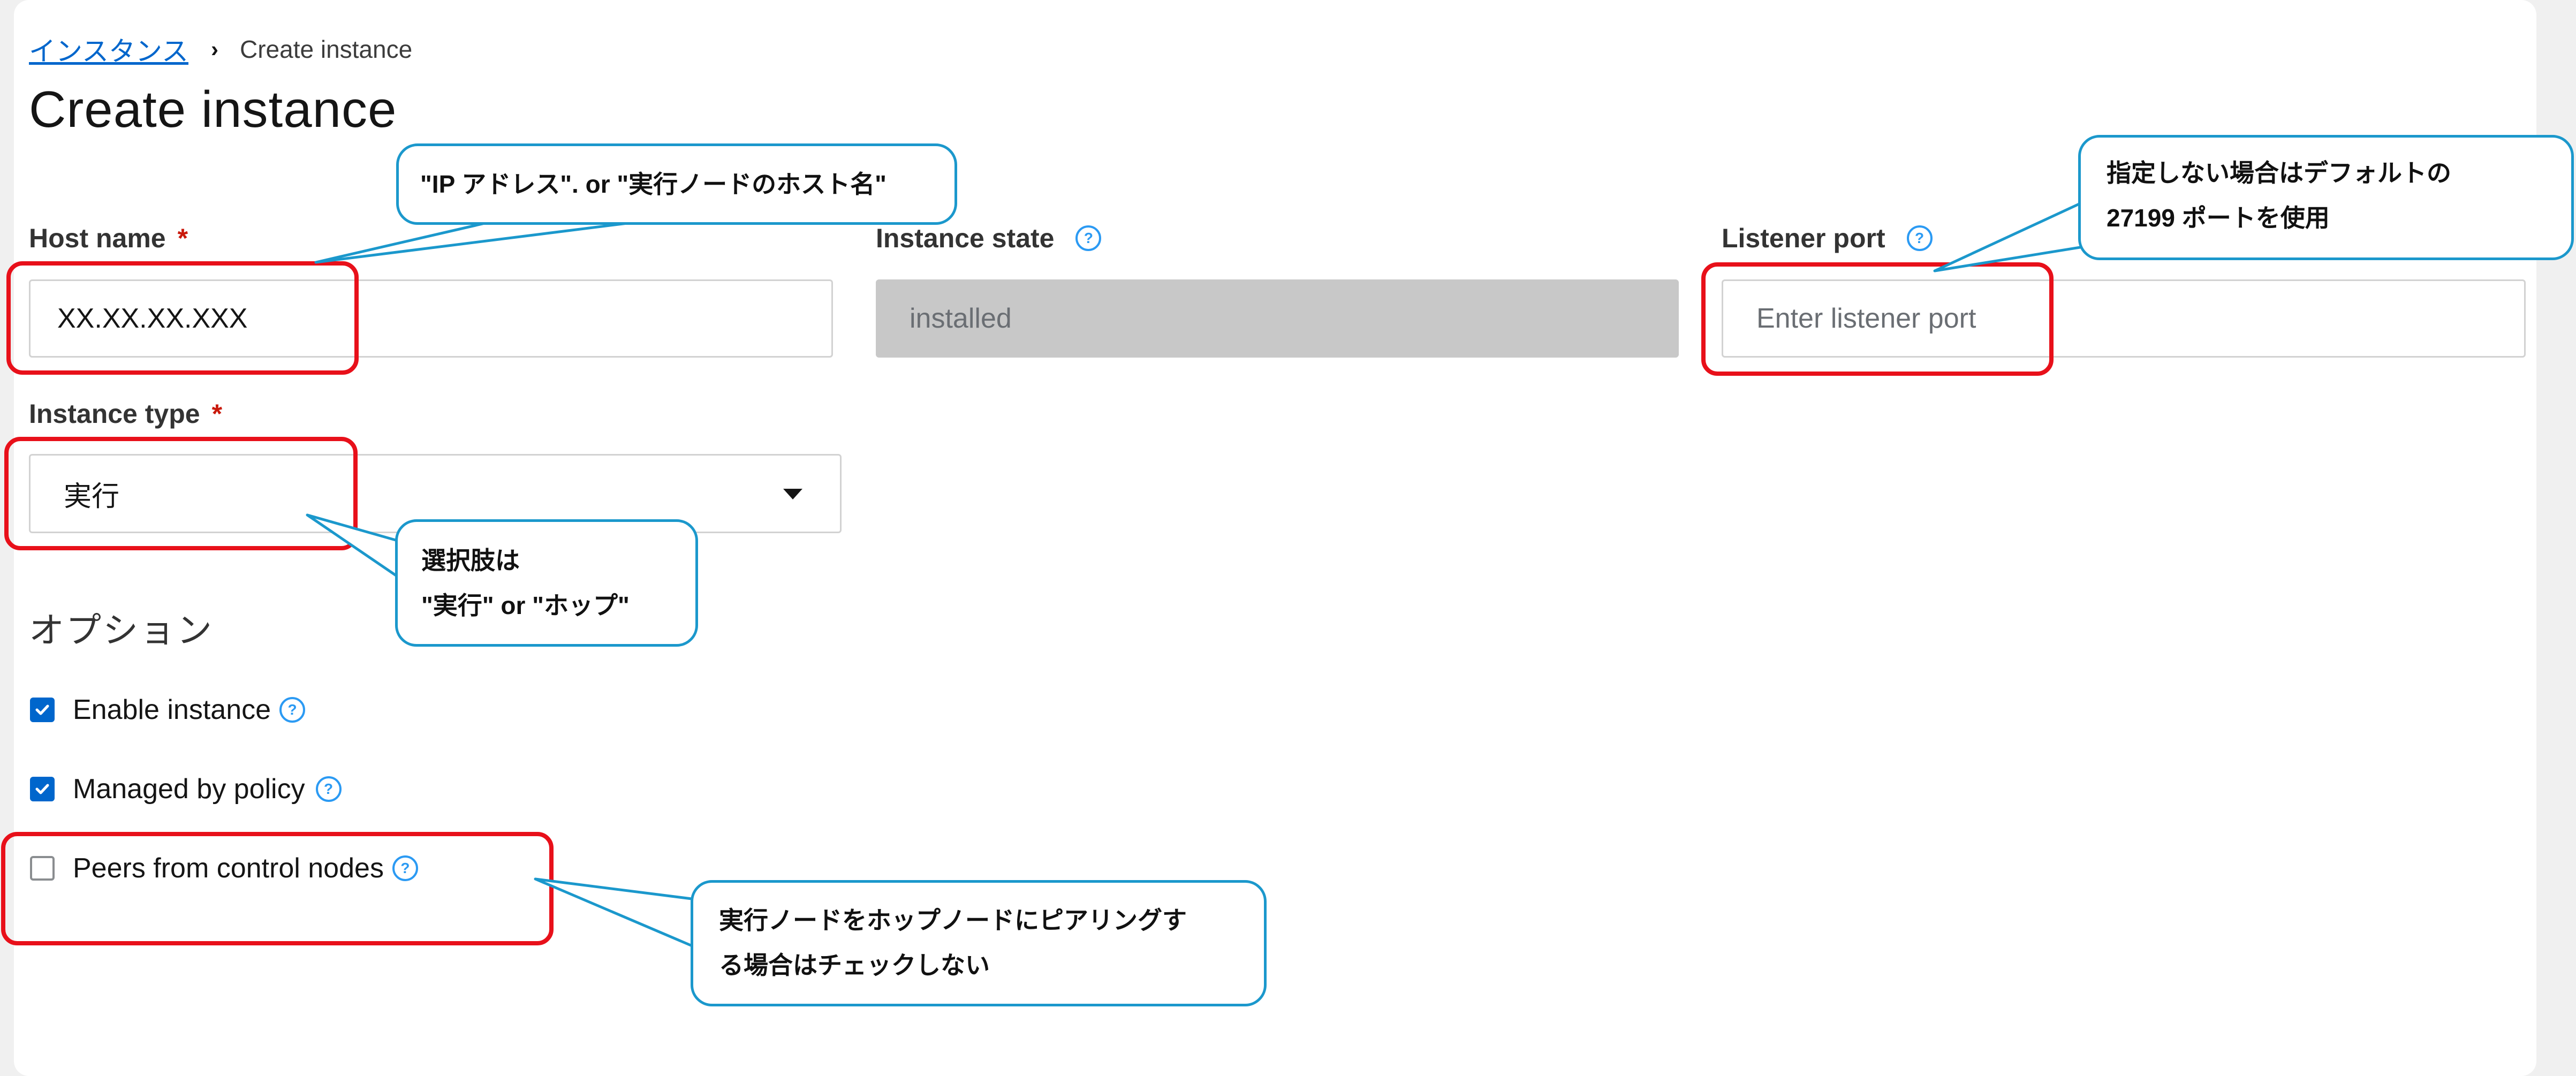 The height and width of the screenshot is (1076, 2576). What do you see at coordinates (2218, 218) in the screenshot?
I see `callout-listener-port-line-2: 27199 ポートを使用` at bounding box center [2218, 218].